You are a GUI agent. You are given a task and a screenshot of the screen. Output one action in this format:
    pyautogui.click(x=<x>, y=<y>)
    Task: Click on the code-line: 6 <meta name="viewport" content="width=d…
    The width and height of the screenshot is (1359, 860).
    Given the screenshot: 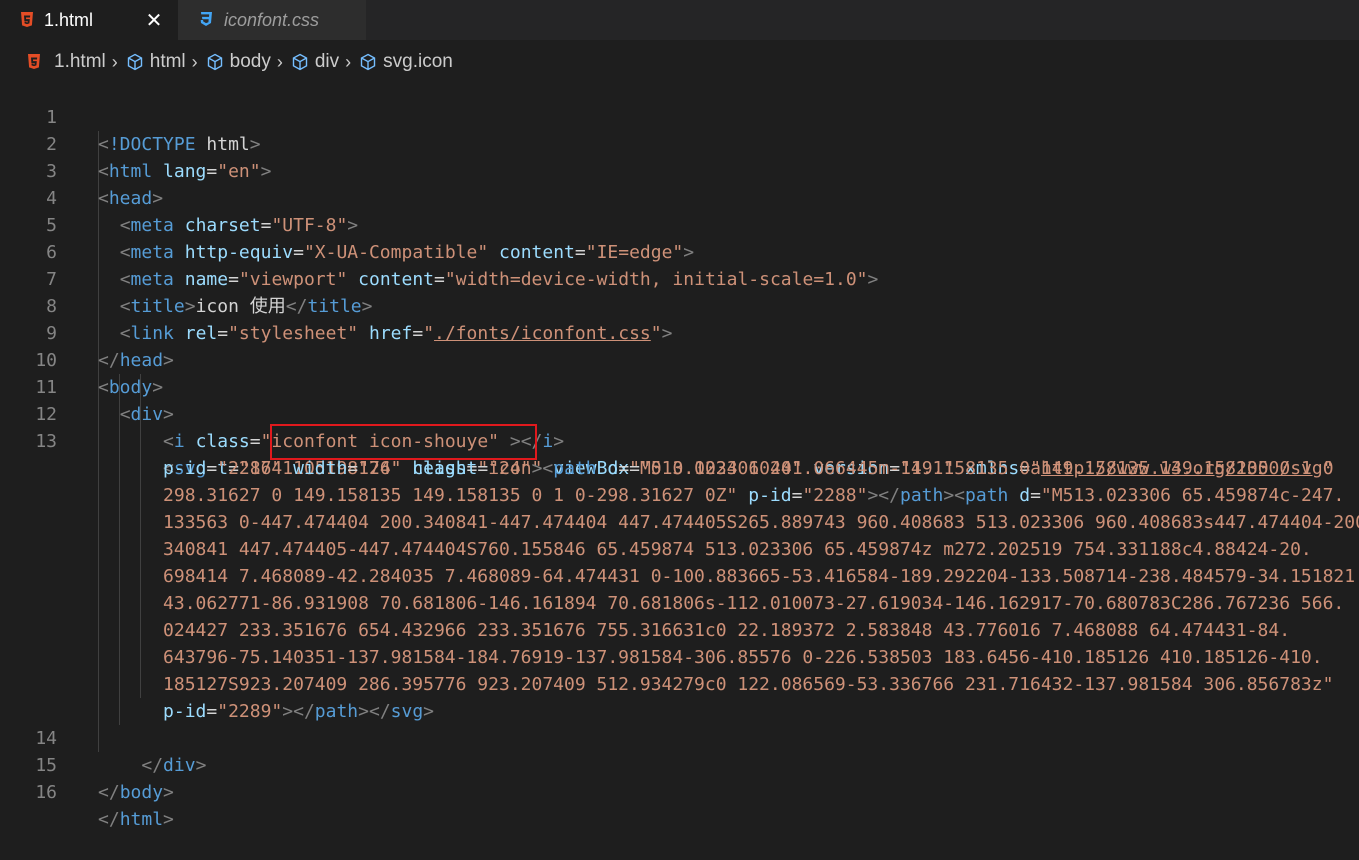 What is the action you would take?
    pyautogui.click(x=679, y=251)
    